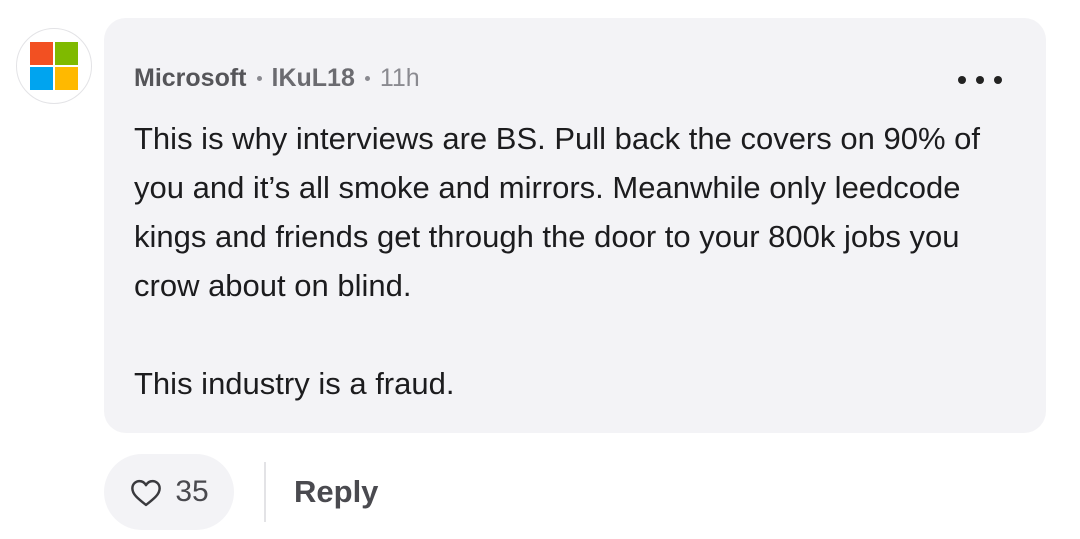 Image resolution: width=1080 pixels, height=539 pixels. Describe the element at coordinates (265, 492) in the screenshot. I see `action-divider` at that location.